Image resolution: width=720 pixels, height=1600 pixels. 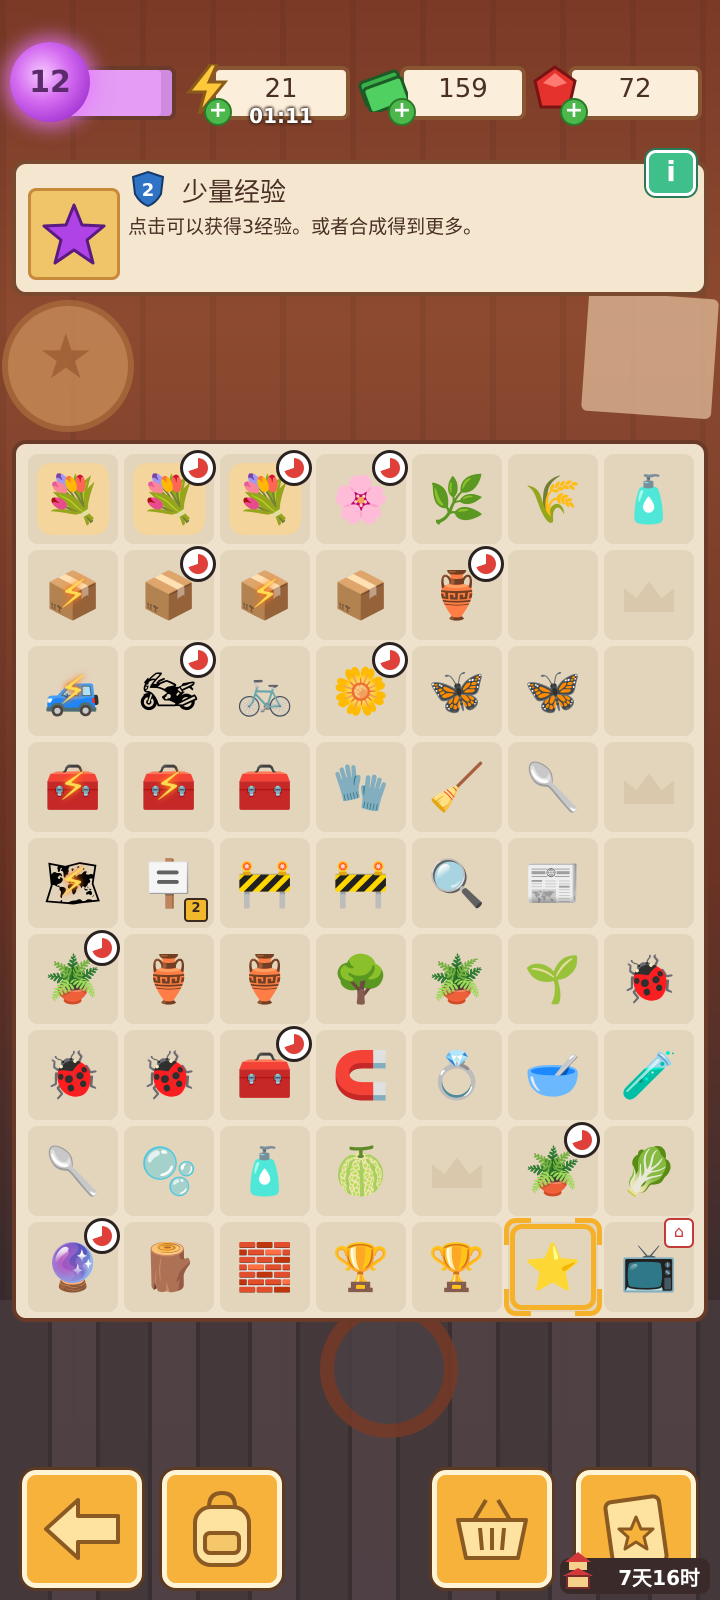 What do you see at coordinates (636, 1531) in the screenshot?
I see `clipboard-star-icon` at bounding box center [636, 1531].